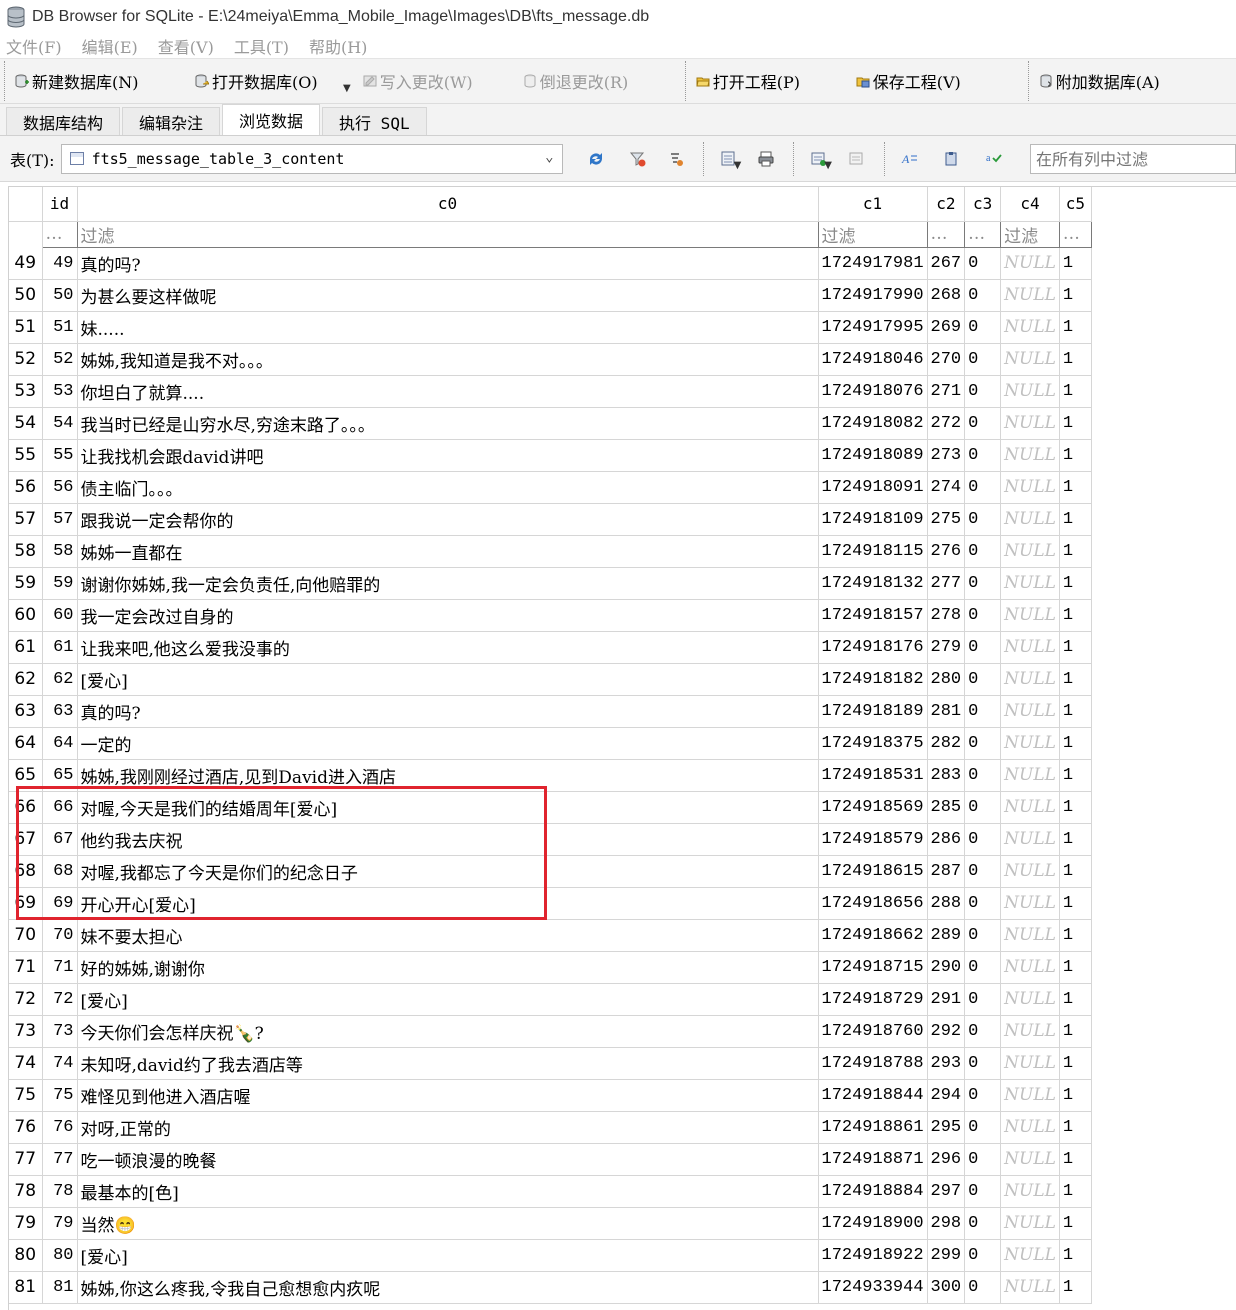 The height and width of the screenshot is (1310, 1236). I want to click on cell-c0: 谢谢你姊姊,我一定会负责任,向他赔罪的, so click(448, 583).